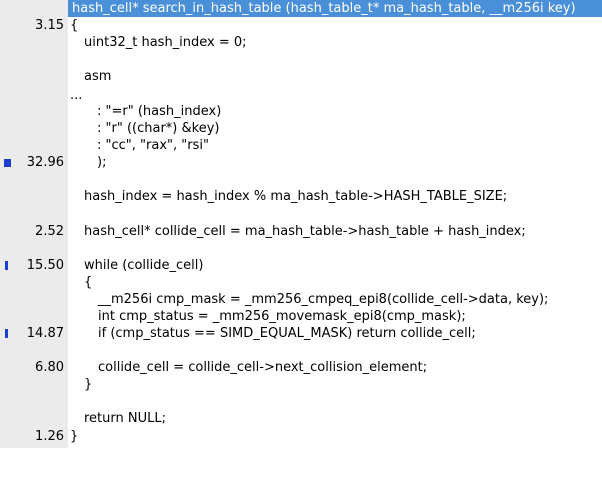  I want to click on code-line: return NULL;, so click(301, 418).